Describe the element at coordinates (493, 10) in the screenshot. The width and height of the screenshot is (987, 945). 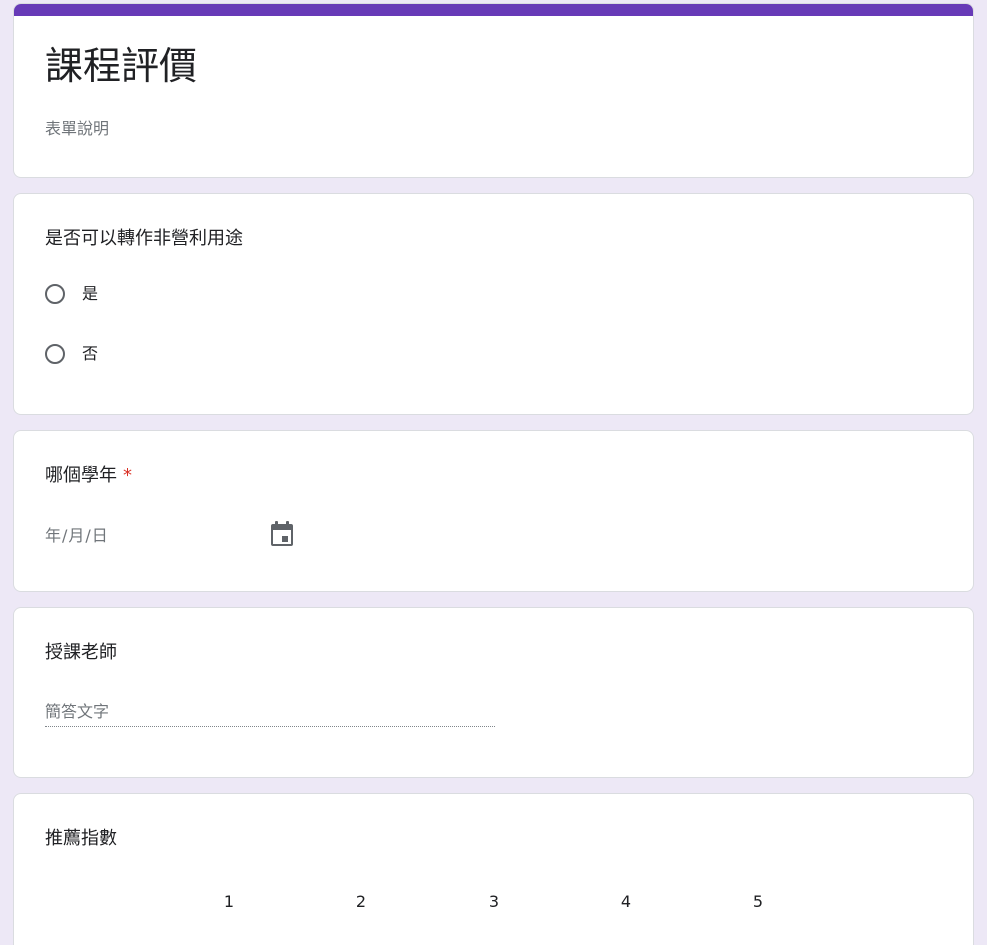
I see `header-accent-stripe` at that location.